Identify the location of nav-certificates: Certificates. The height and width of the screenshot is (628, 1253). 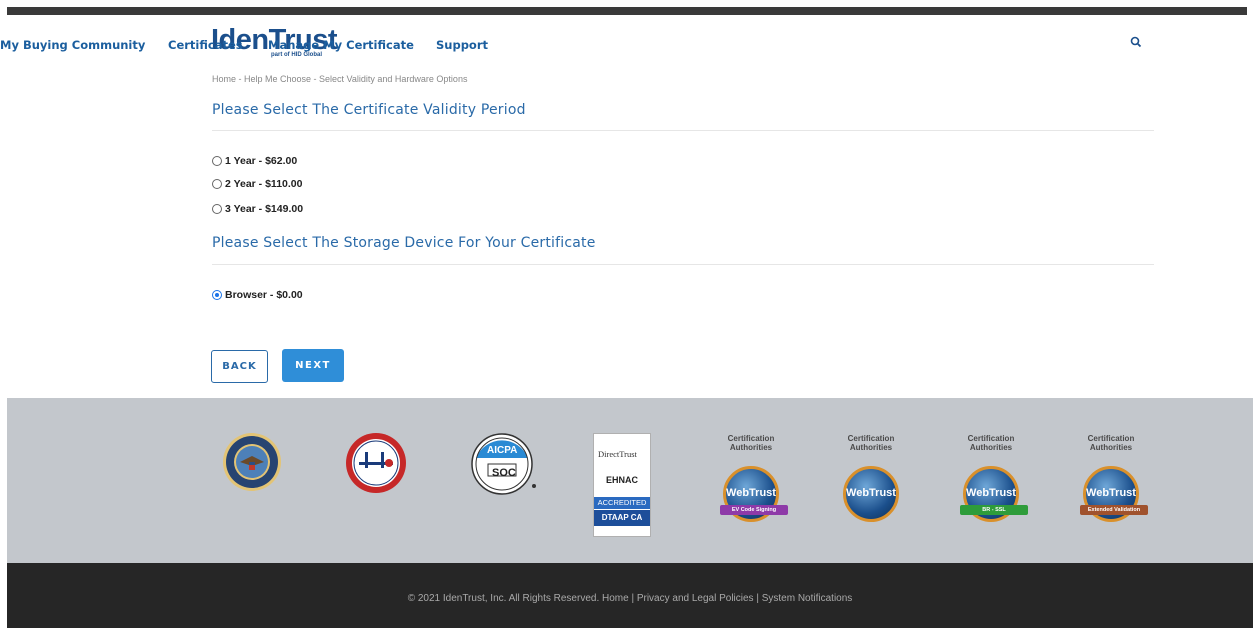
(205, 45).